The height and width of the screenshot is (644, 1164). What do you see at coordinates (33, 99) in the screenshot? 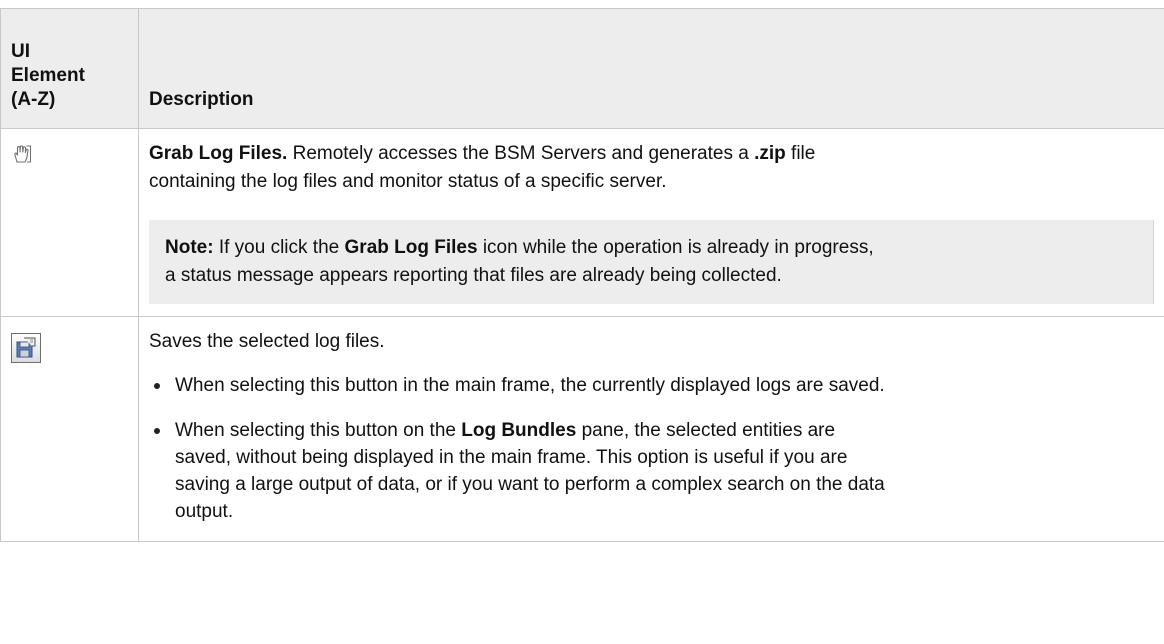
I see `header-line: (A-Z)` at bounding box center [33, 99].